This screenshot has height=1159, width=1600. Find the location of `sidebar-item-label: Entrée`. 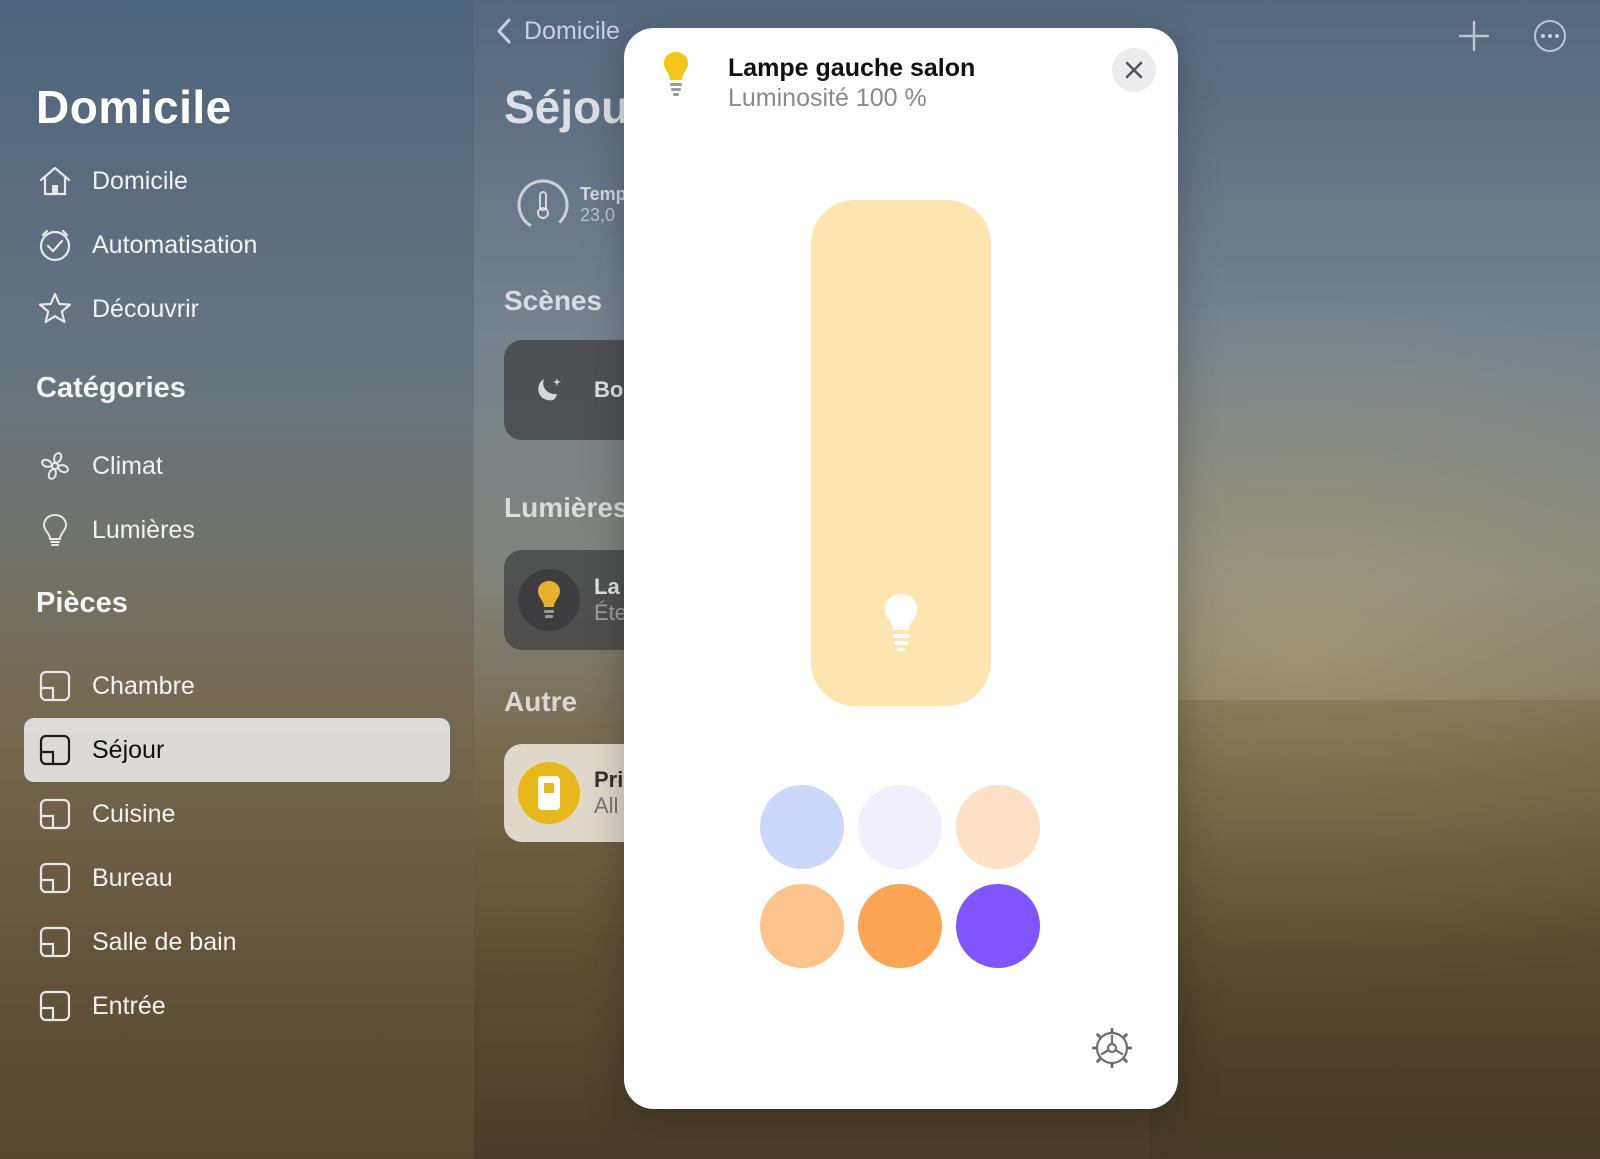

sidebar-item-label: Entrée is located at coordinates (129, 1005).